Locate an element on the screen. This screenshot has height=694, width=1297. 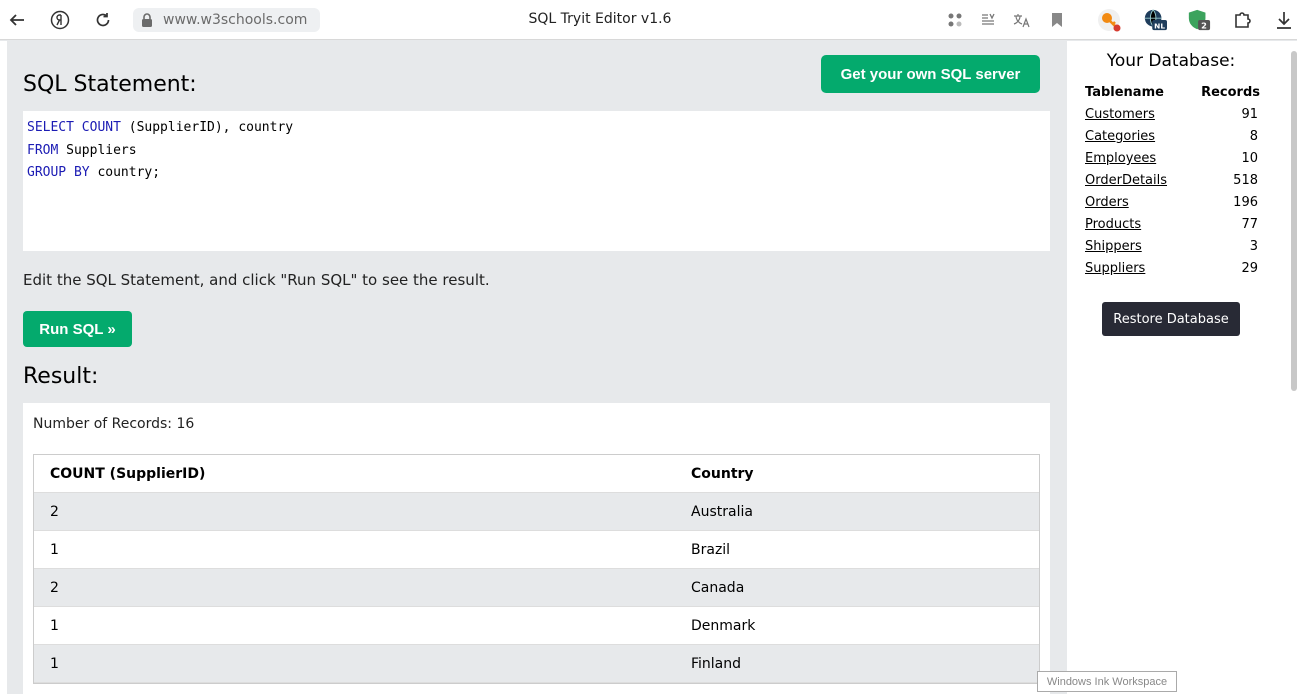
table-link-employees: Employees is located at coordinates (1120, 158).